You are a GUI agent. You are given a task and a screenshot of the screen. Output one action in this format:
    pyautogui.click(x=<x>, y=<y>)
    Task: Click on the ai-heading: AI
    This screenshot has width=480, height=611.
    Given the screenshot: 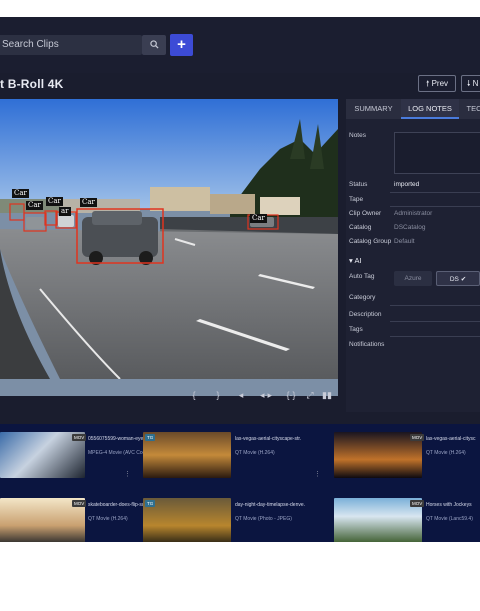 What is the action you would take?
    pyautogui.click(x=358, y=260)
    